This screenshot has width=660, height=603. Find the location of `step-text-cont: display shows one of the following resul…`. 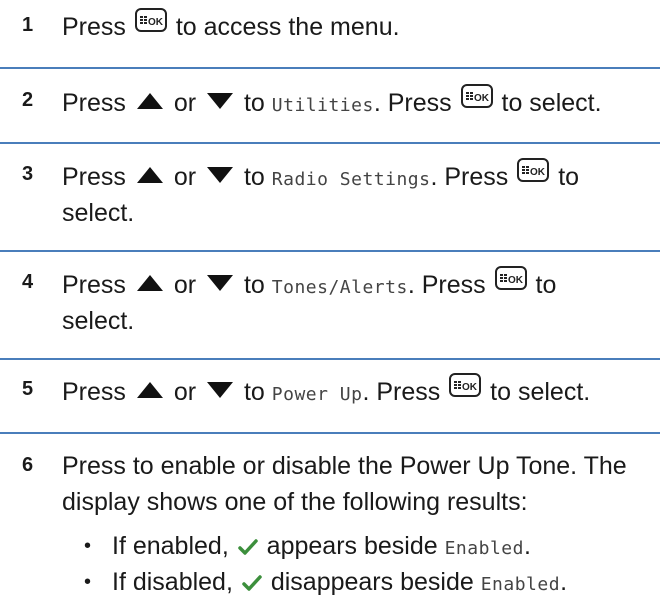

step-text-cont: display shows one of the following resul… is located at coordinates (295, 502).